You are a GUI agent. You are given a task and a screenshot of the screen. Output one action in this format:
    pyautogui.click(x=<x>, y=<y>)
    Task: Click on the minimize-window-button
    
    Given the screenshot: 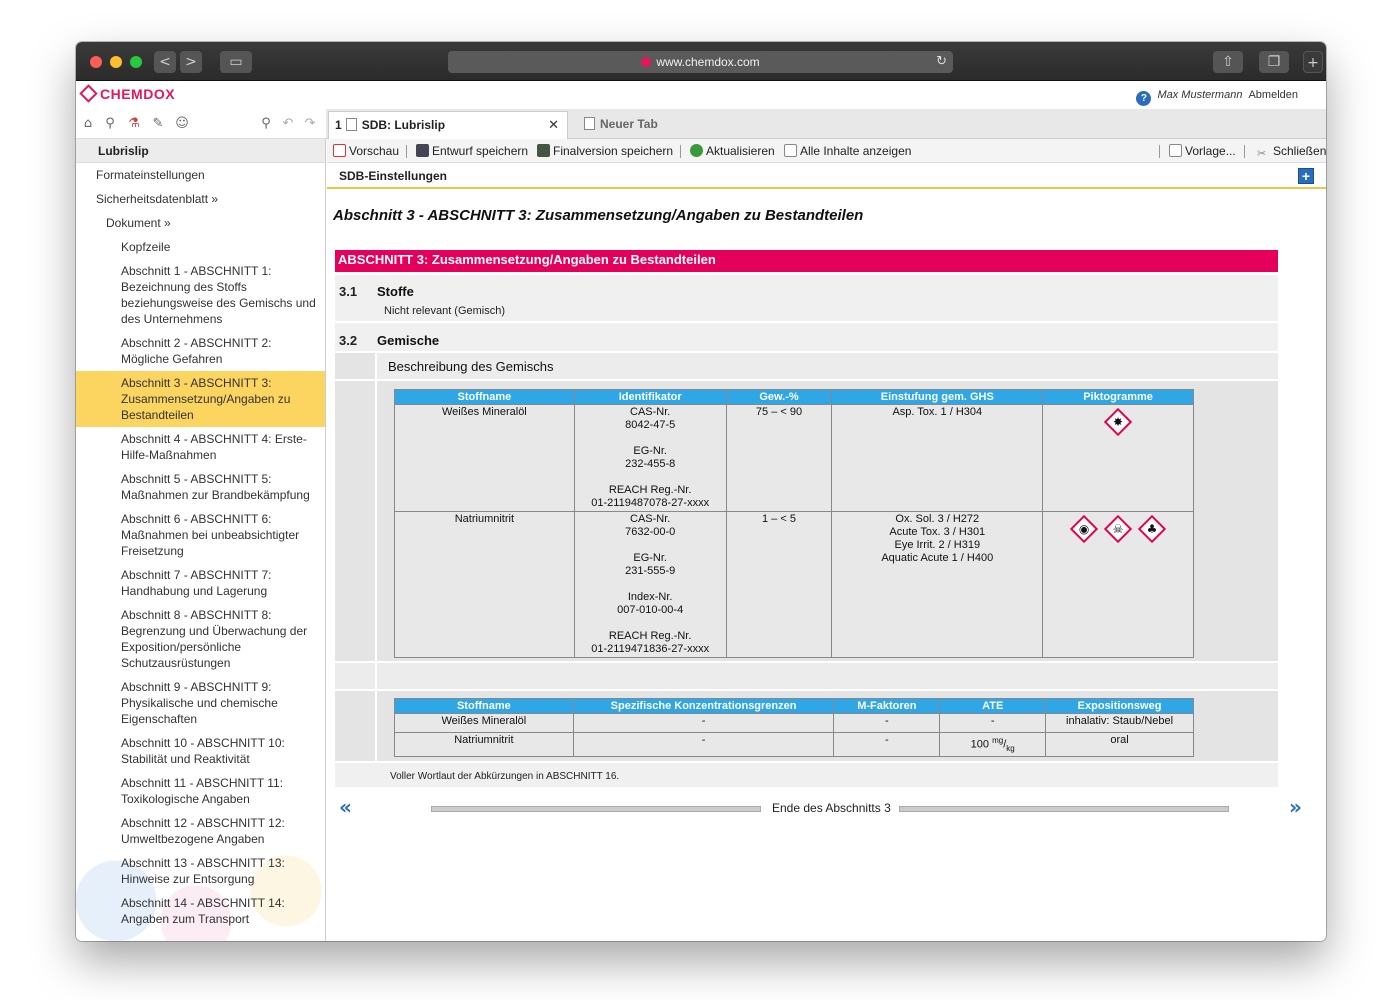 What is the action you would take?
    pyautogui.click(x=116, y=62)
    